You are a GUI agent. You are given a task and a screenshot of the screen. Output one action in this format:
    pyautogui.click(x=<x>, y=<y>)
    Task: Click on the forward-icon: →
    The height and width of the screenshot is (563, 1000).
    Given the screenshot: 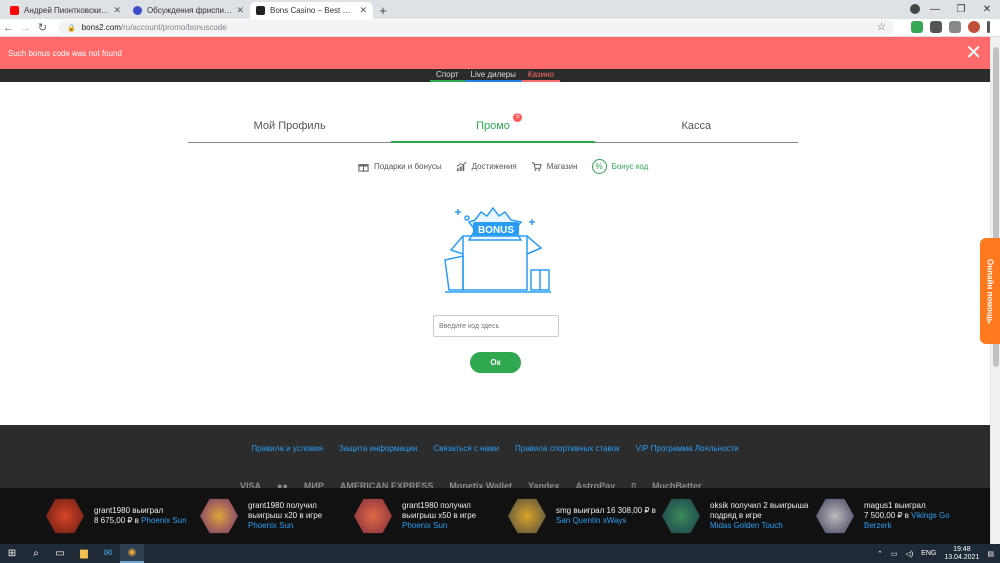 What is the action you would take?
    pyautogui.click(x=25, y=28)
    